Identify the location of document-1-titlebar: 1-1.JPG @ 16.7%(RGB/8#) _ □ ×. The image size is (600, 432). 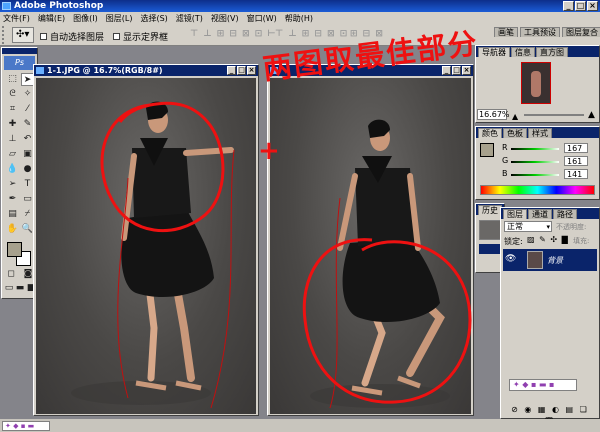
(146, 70).